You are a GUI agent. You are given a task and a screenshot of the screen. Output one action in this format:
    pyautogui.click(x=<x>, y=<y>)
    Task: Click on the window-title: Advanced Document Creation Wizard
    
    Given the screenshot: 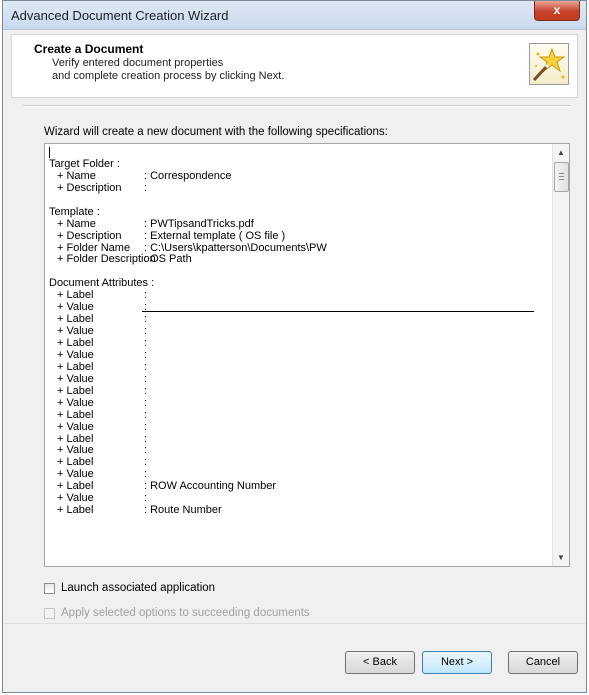 What is the action you would take?
    pyautogui.click(x=120, y=15)
    